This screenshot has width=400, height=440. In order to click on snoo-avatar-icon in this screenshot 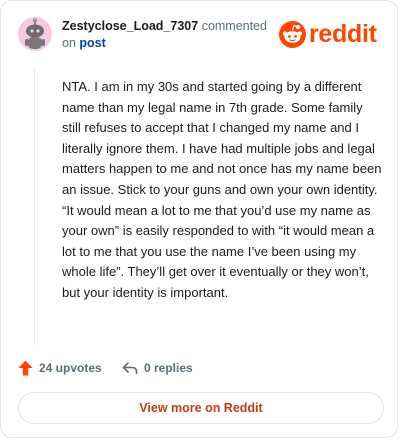, I will do `click(35, 33)`.